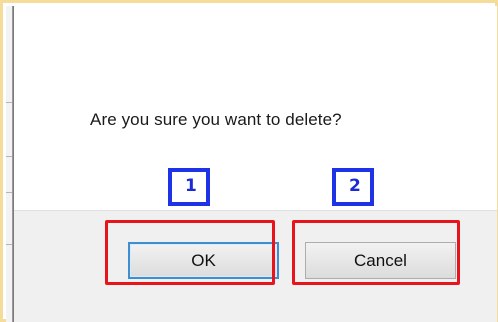 The width and height of the screenshot is (498, 322). What do you see at coordinates (9, 164) in the screenshot?
I see `background-window-edge` at bounding box center [9, 164].